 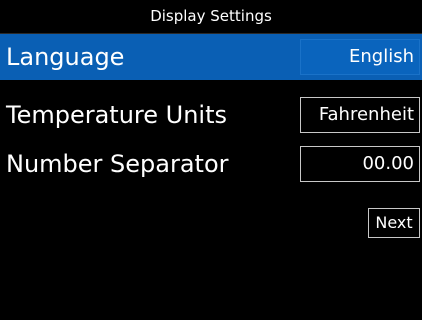 What do you see at coordinates (211, 57) in the screenshot?
I see `setting-row-language: Language English` at bounding box center [211, 57].